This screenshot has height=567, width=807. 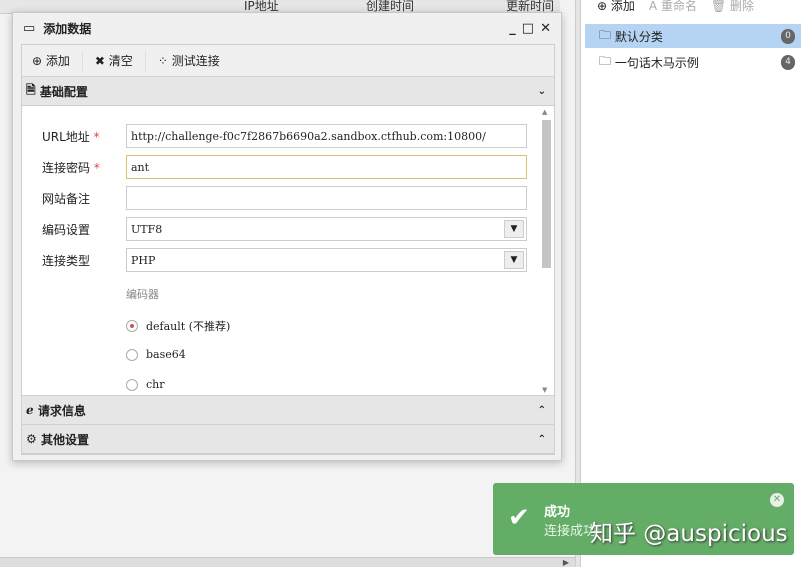 What do you see at coordinates (326, 198) in the screenshot?
I see `note-input` at bounding box center [326, 198].